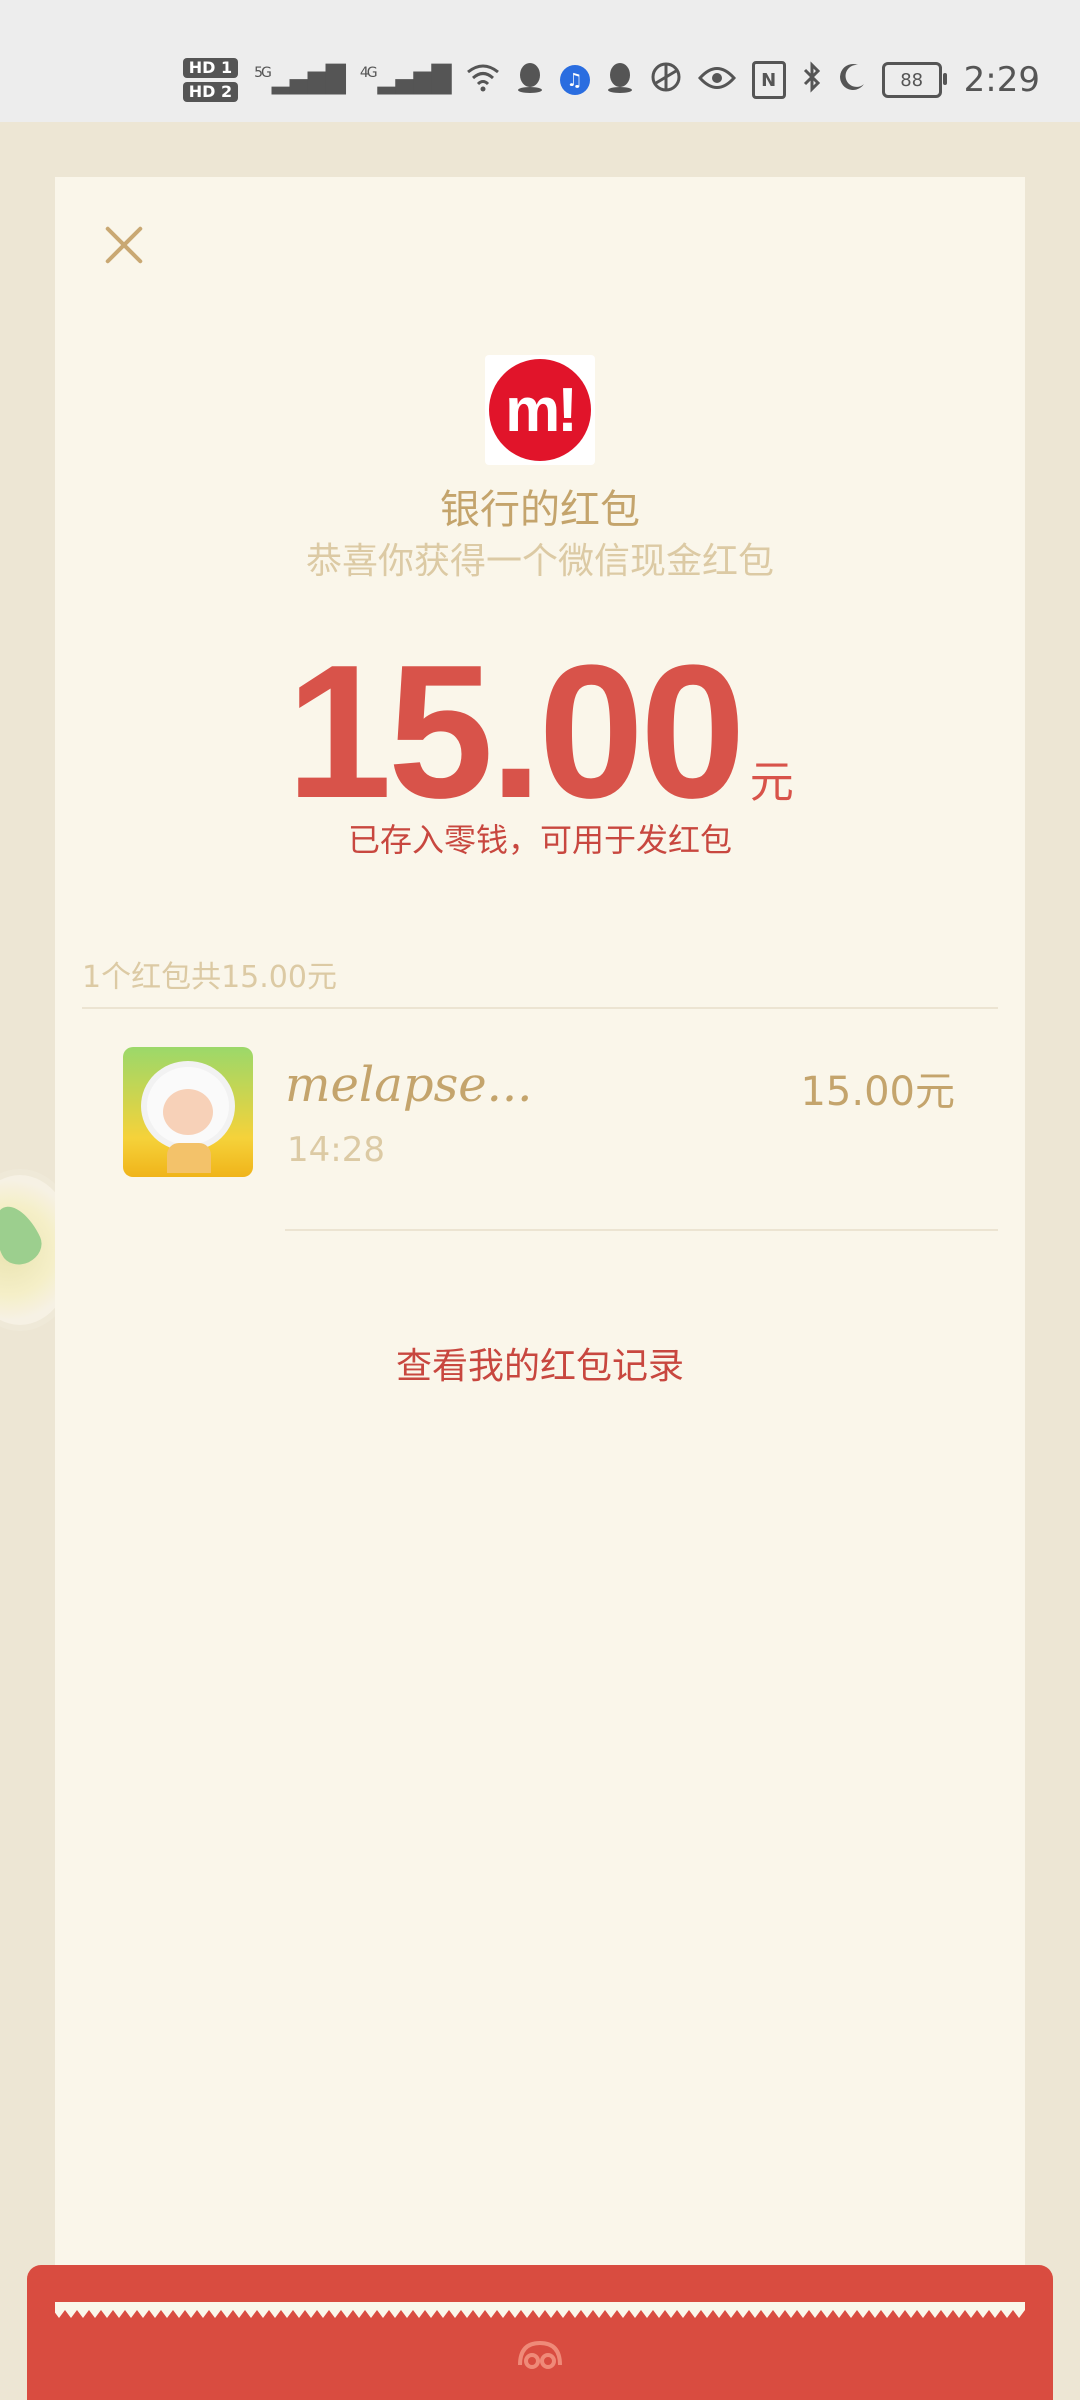  Describe the element at coordinates (540, 838) in the screenshot. I see `saved-to-wallet-note: 已存入零钱，可用于发红包` at that location.